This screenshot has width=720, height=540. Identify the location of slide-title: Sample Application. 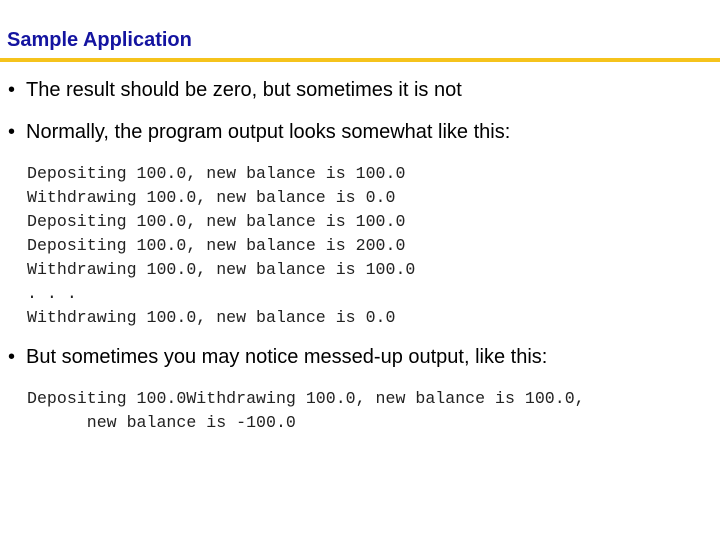
(99, 40).